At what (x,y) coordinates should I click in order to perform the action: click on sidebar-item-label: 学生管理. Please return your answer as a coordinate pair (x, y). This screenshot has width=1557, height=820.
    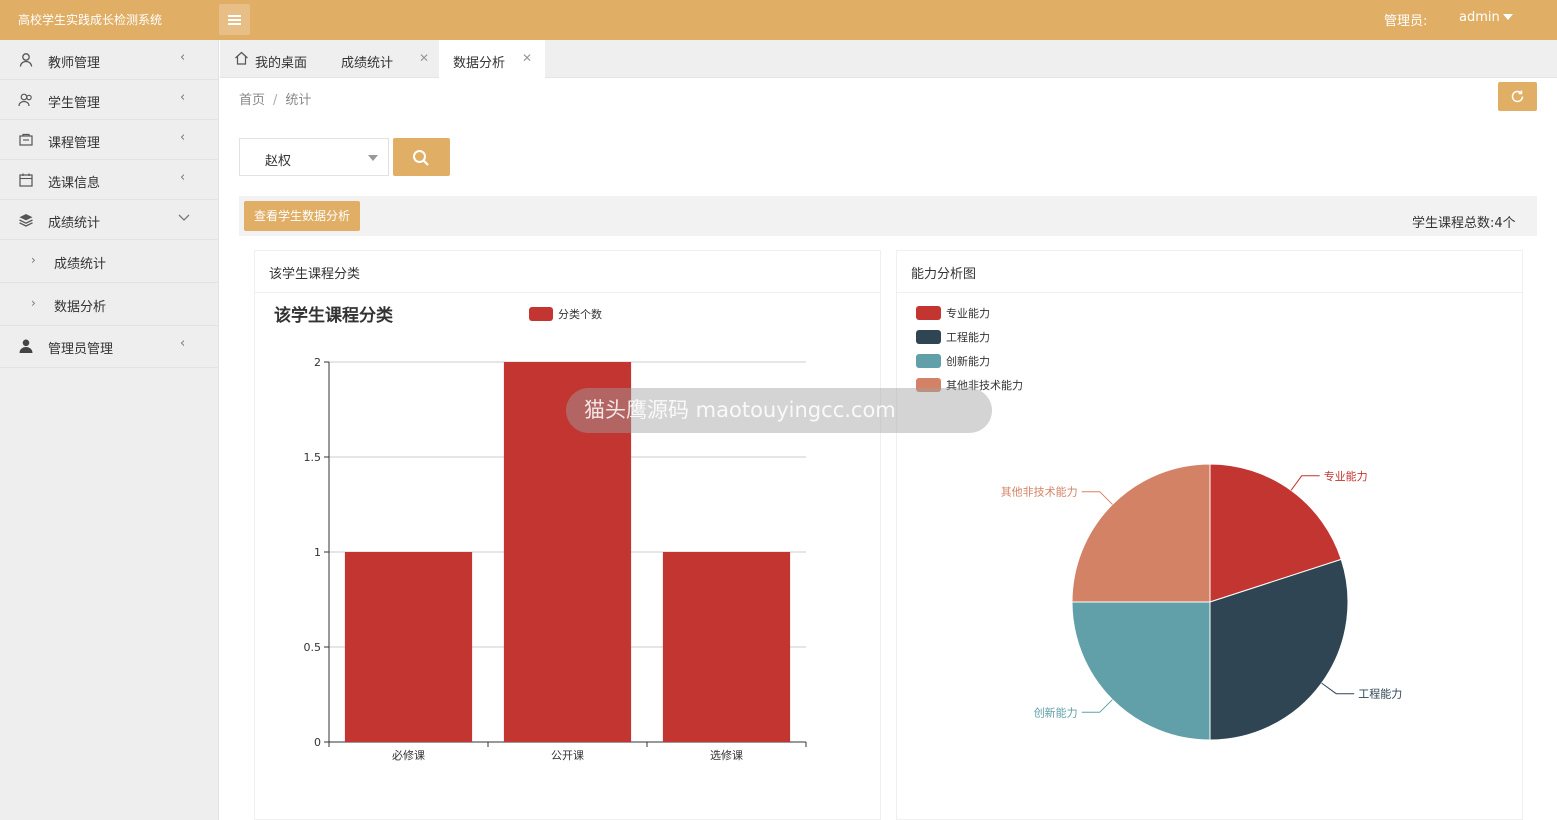
    Looking at the image, I should click on (74, 103).